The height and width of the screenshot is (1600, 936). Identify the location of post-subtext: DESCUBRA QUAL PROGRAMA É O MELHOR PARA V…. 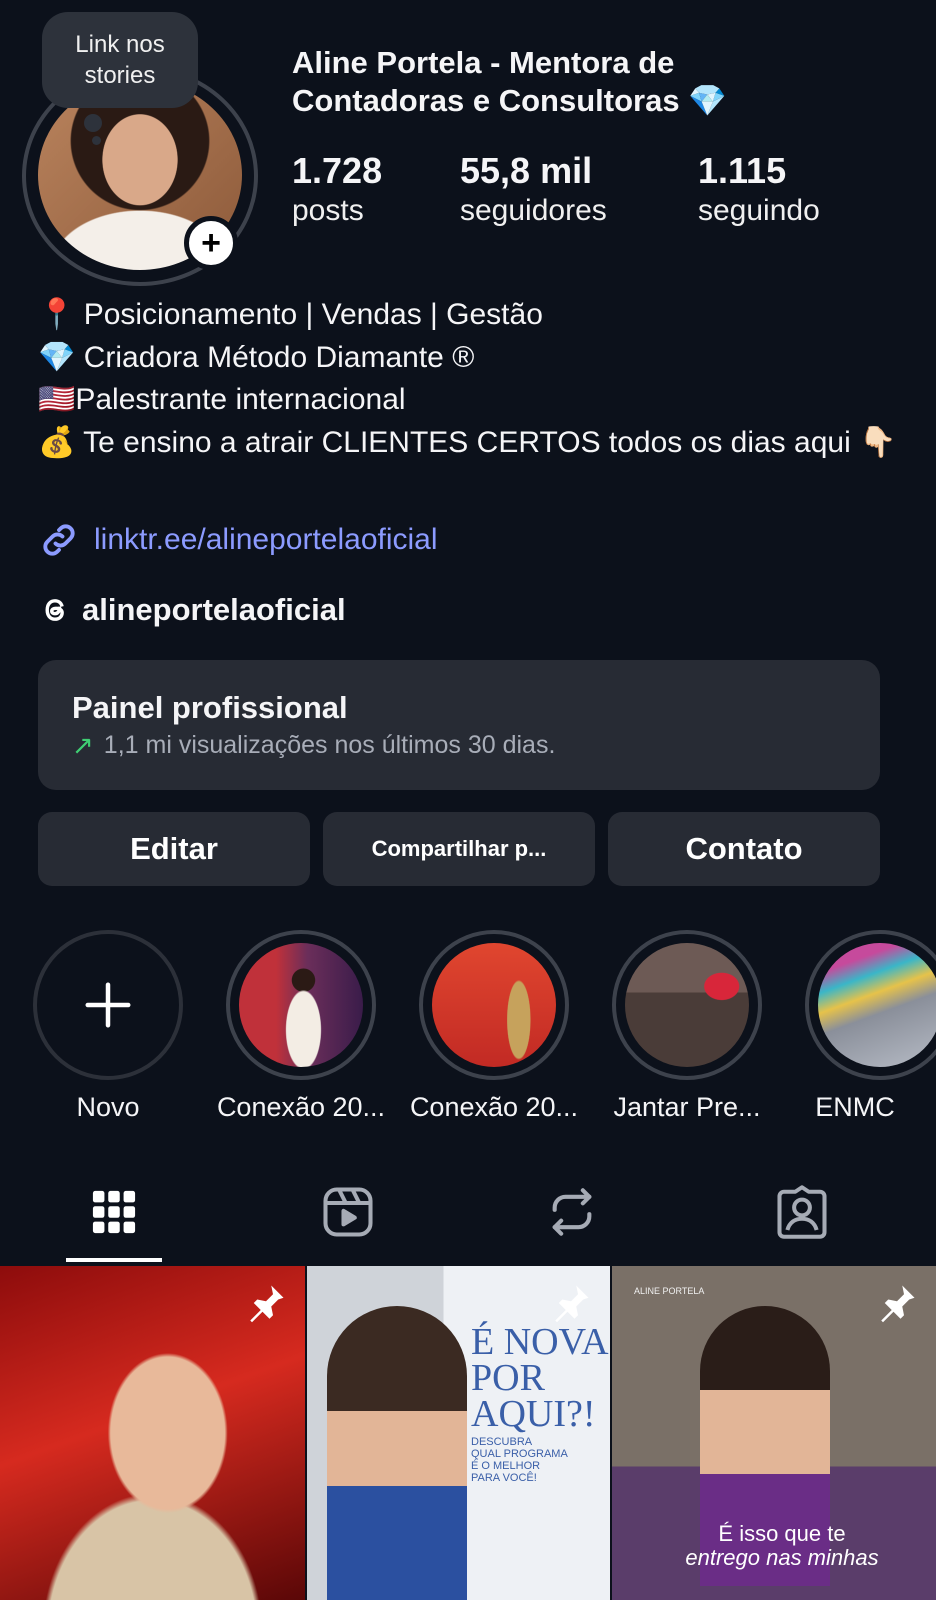
(519, 1460).